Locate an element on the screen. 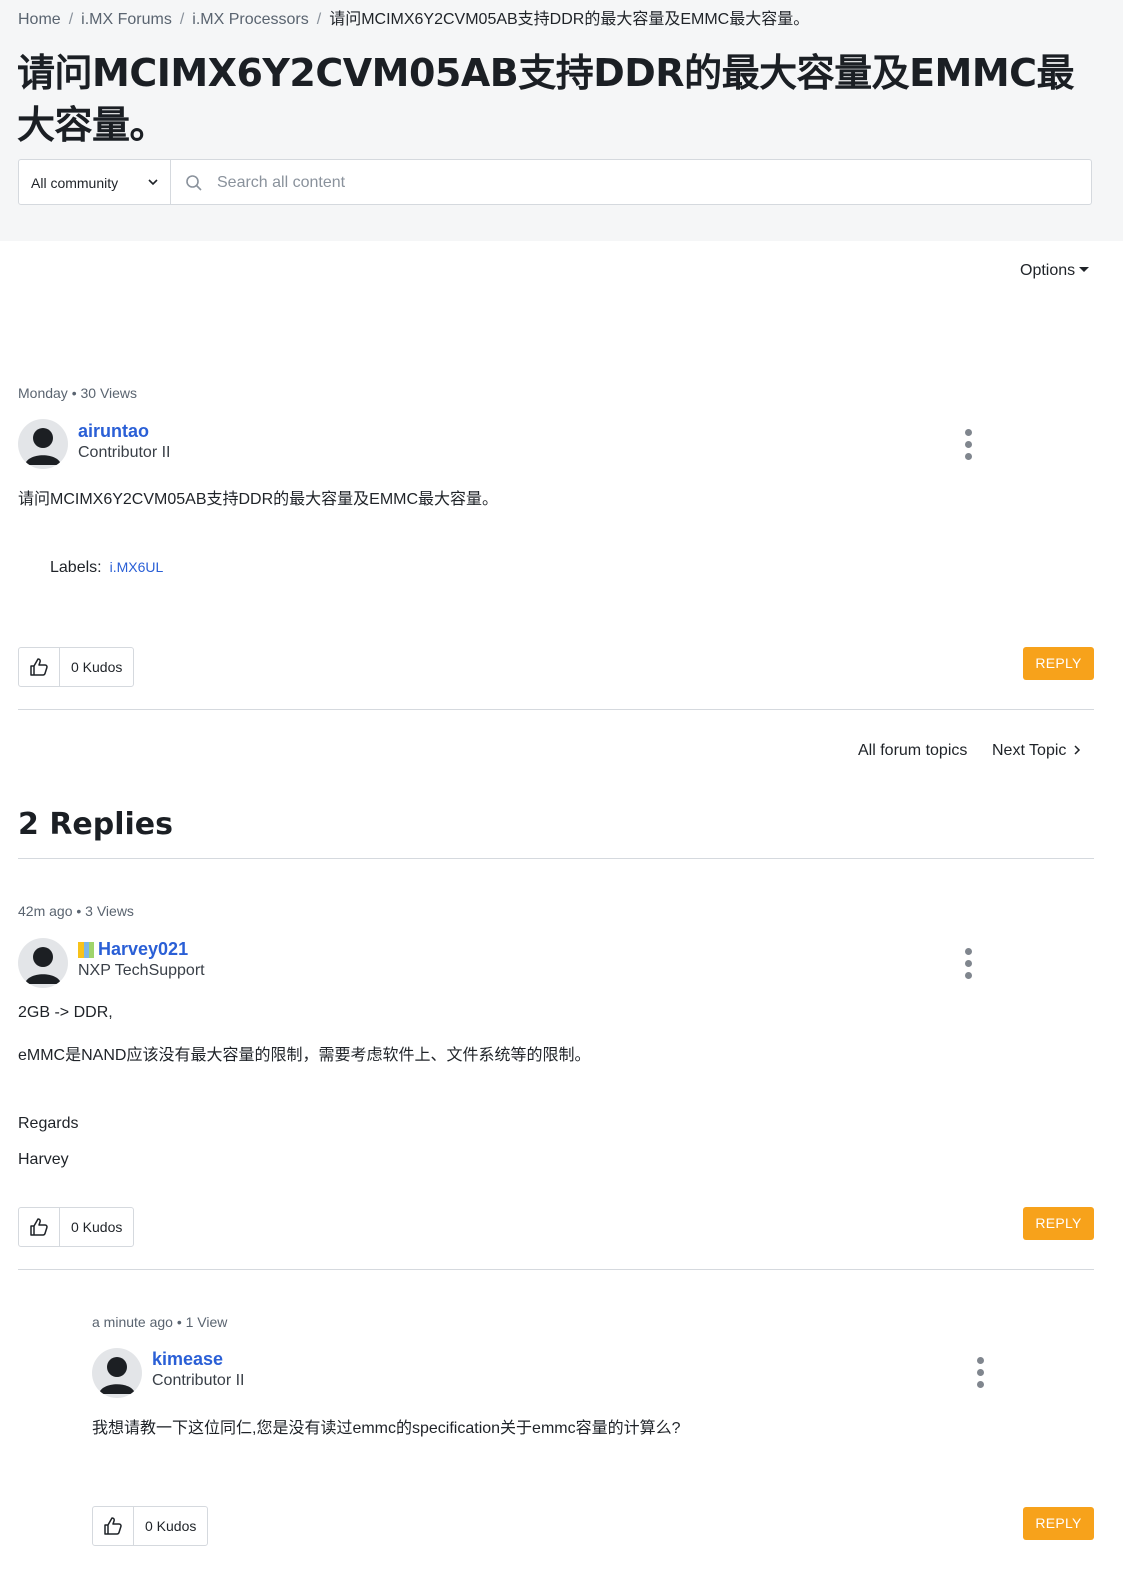 Image resolution: width=1123 pixels, height=1574 pixels. search-icon is located at coordinates (194, 183).